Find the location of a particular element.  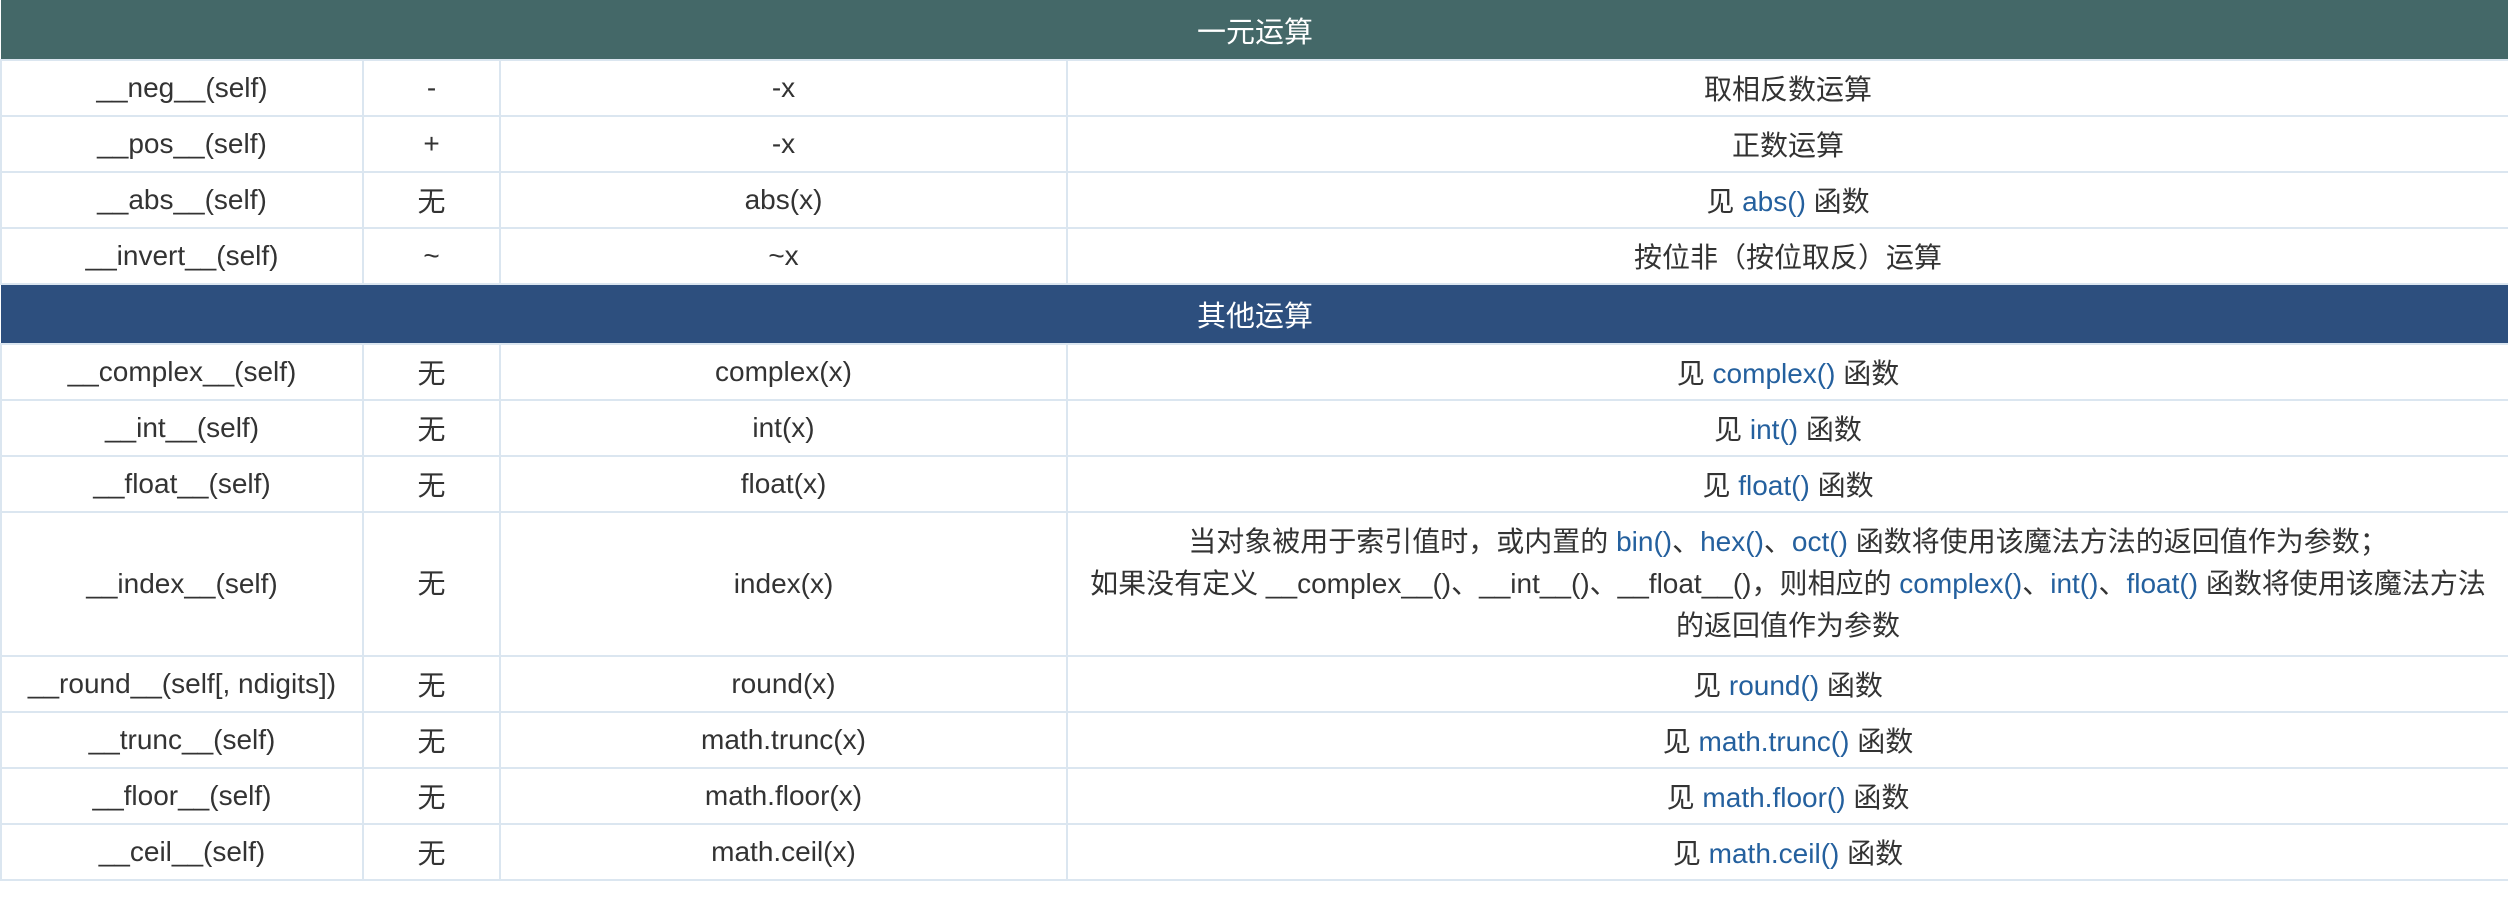

index-desc-line-3: 的返回值作为参数 is located at coordinates (1788, 625).